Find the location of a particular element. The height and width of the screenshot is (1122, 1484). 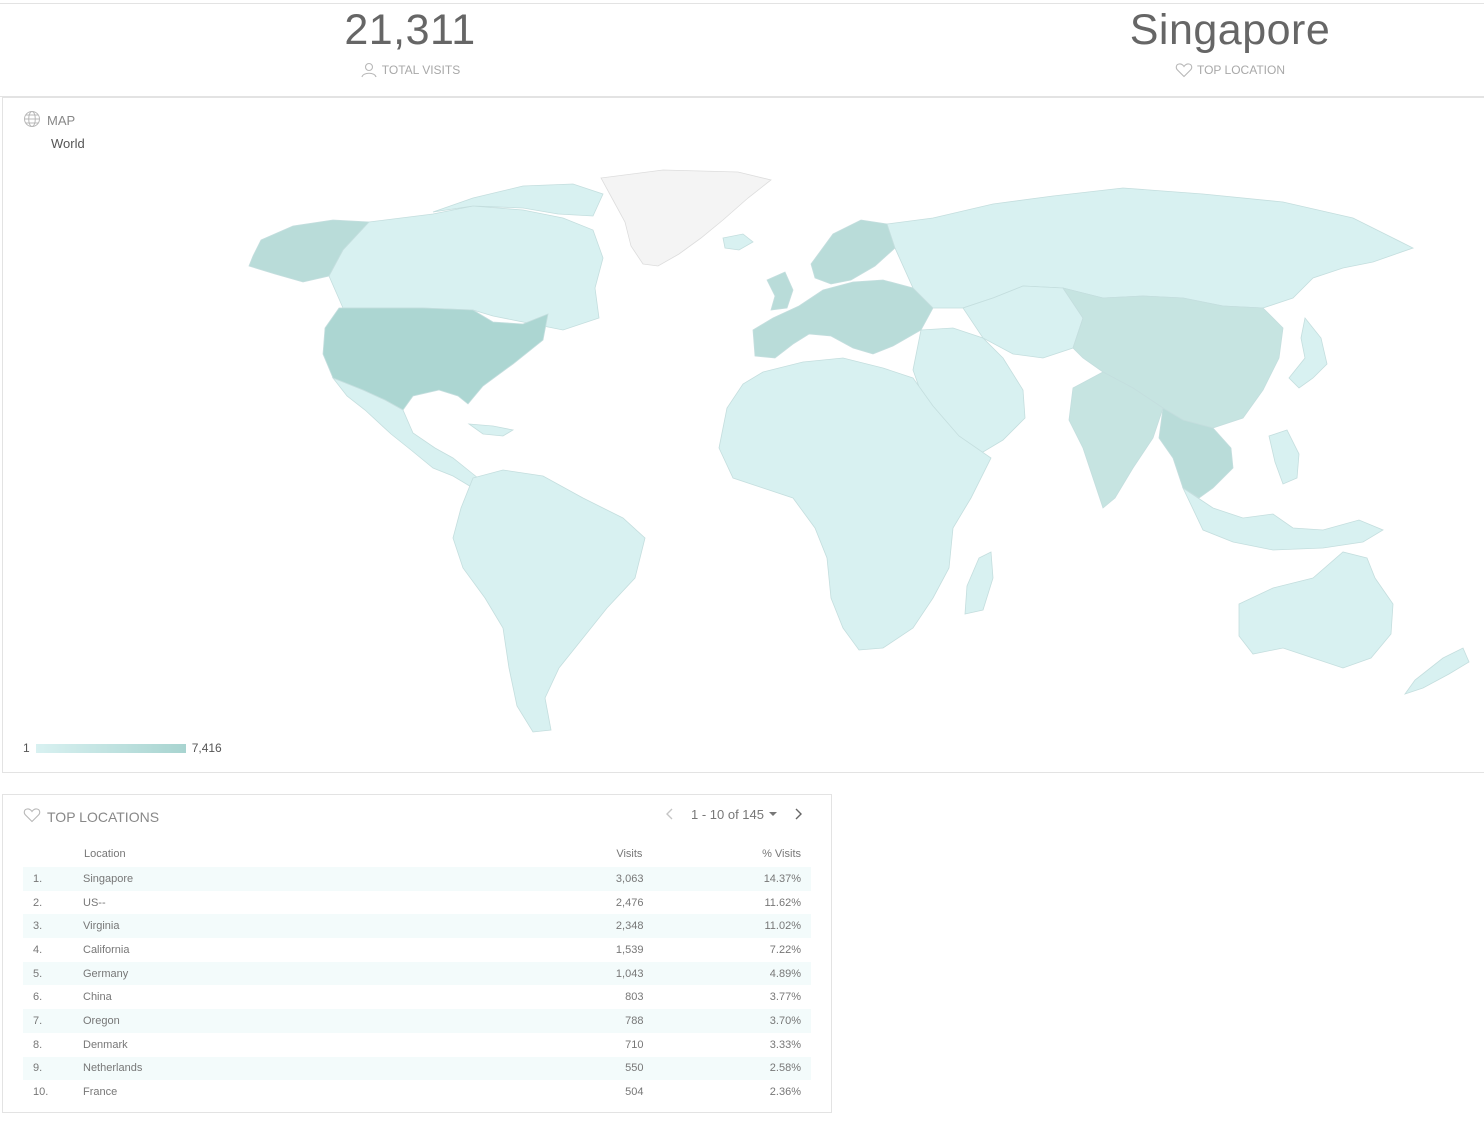

region-united-kingdom is located at coordinates (780, 291).